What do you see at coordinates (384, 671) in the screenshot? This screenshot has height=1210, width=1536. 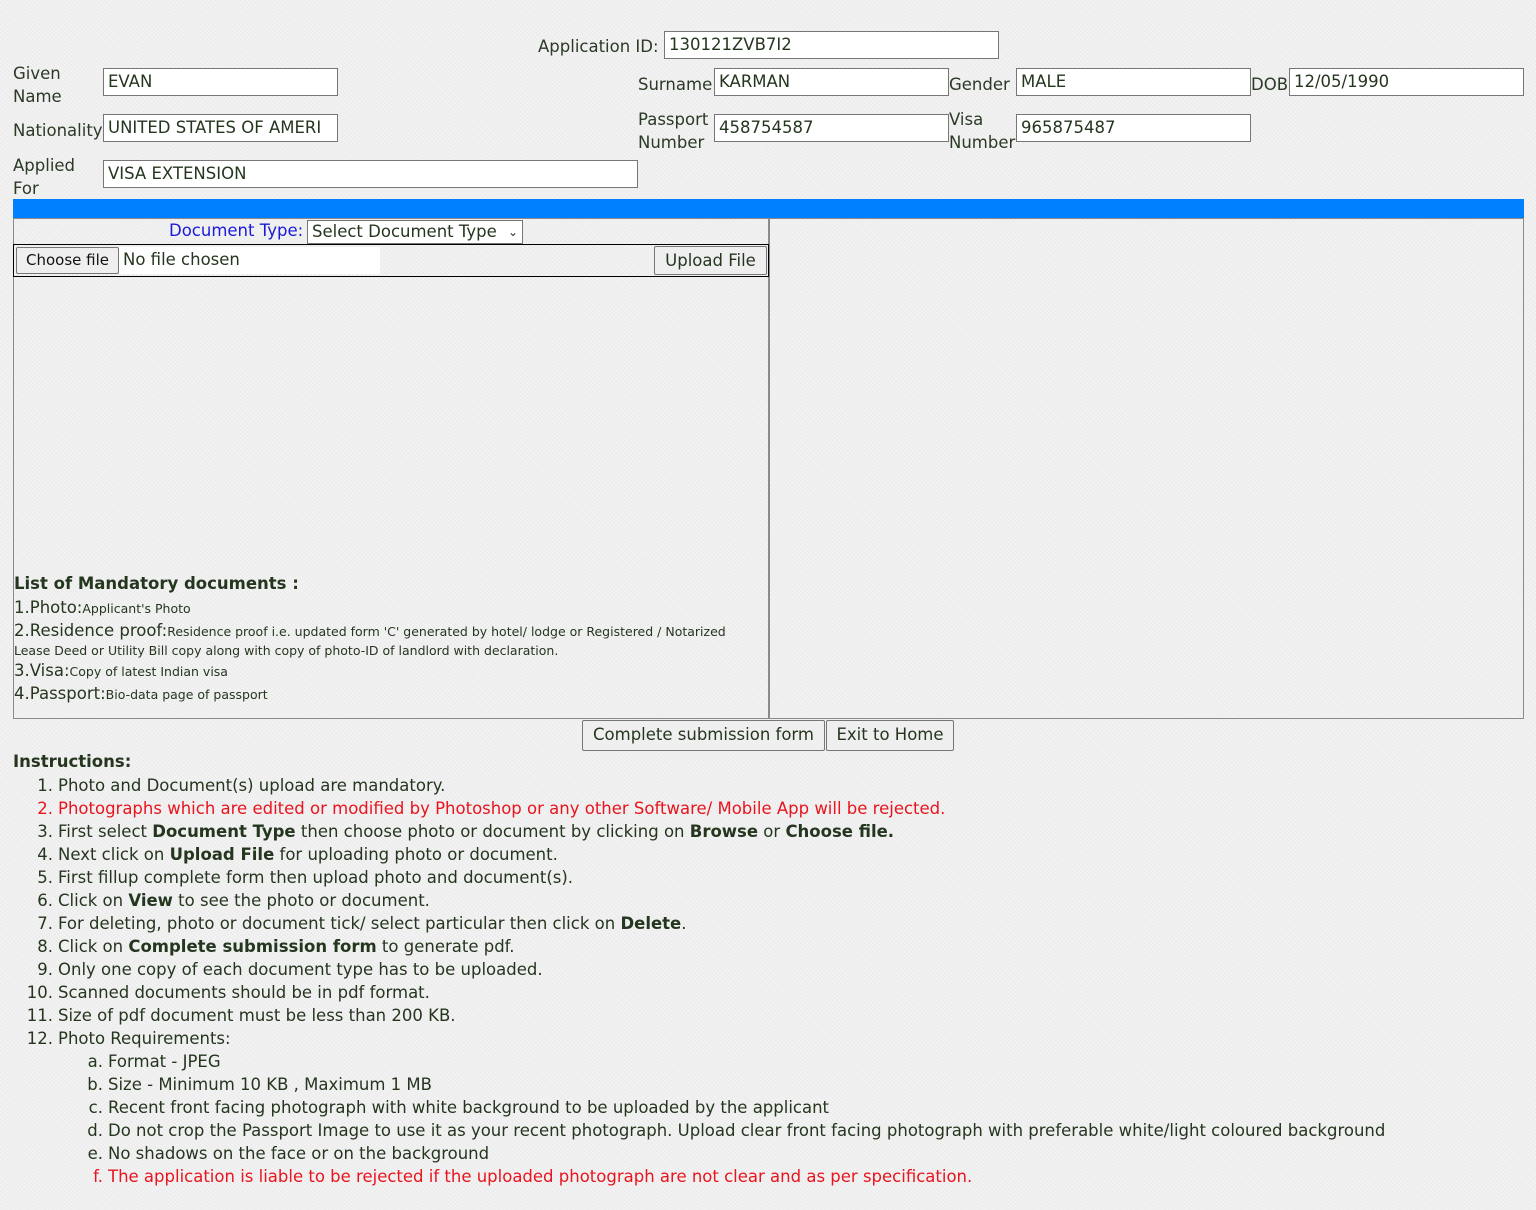 I see `mandatory-item: 3.Visa:Copy of latest Indian visa` at bounding box center [384, 671].